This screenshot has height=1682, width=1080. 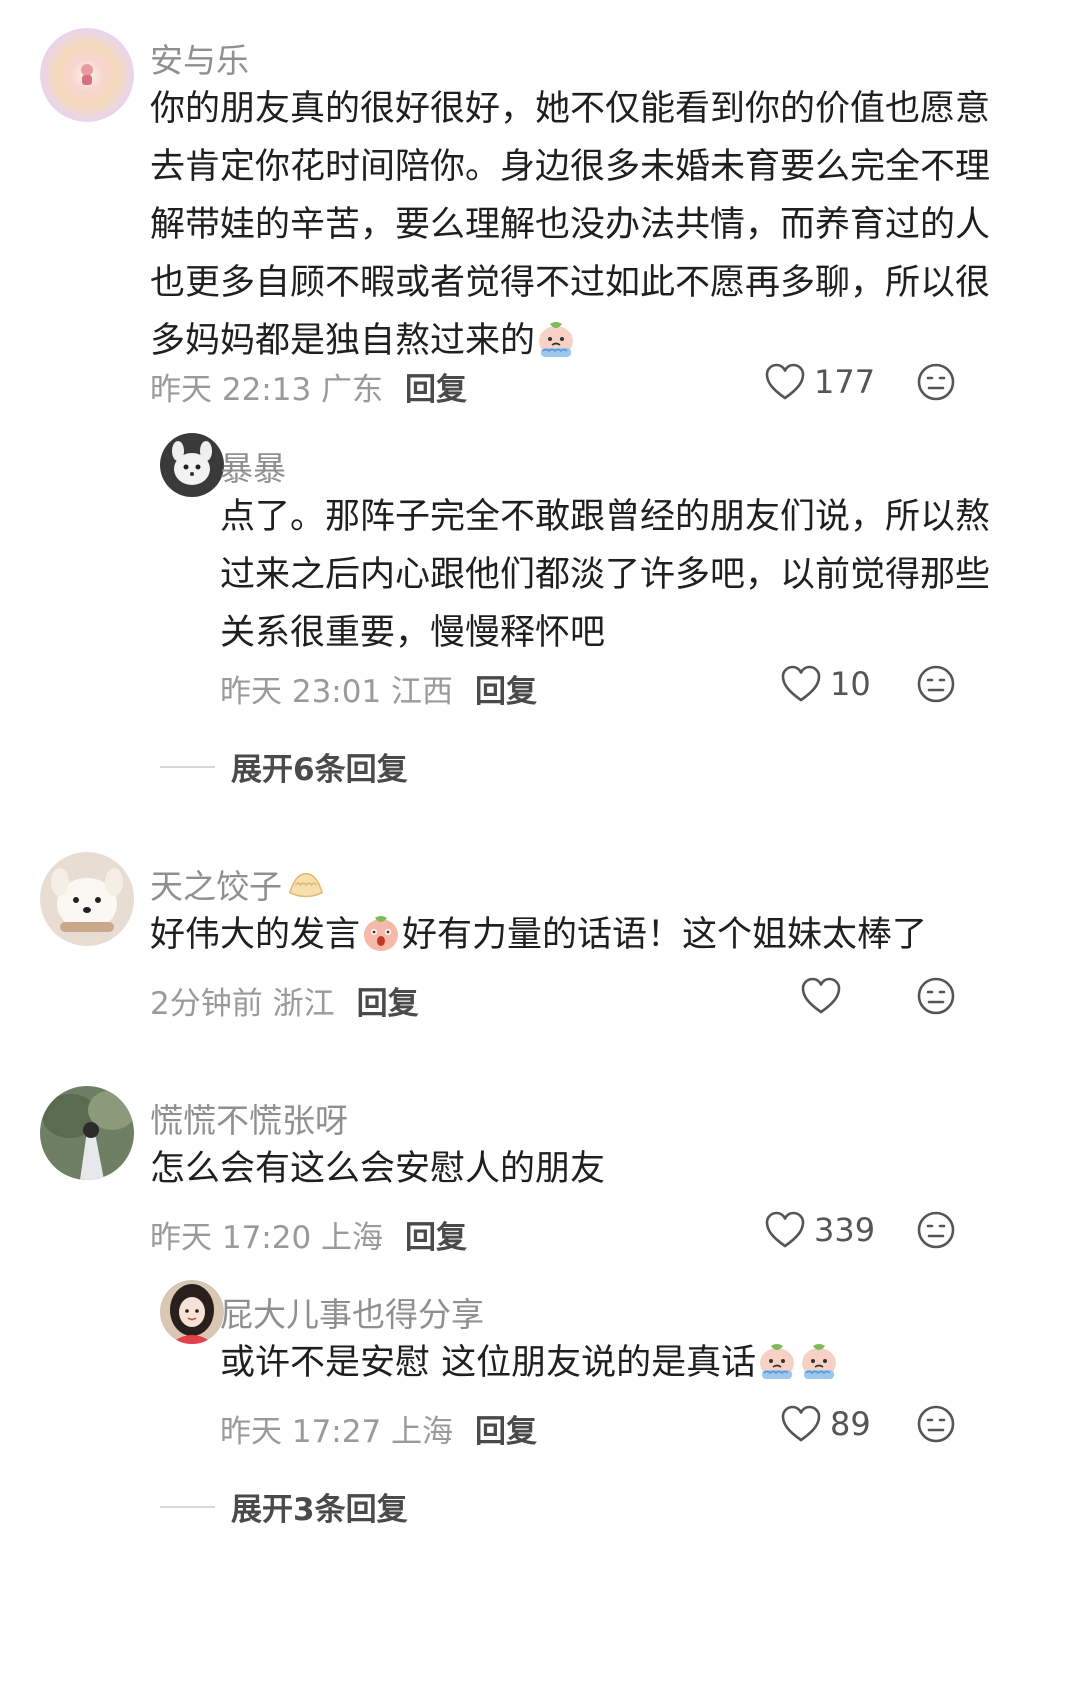 What do you see at coordinates (249, 1118) in the screenshot?
I see `username: 慌慌不慌张呀` at bounding box center [249, 1118].